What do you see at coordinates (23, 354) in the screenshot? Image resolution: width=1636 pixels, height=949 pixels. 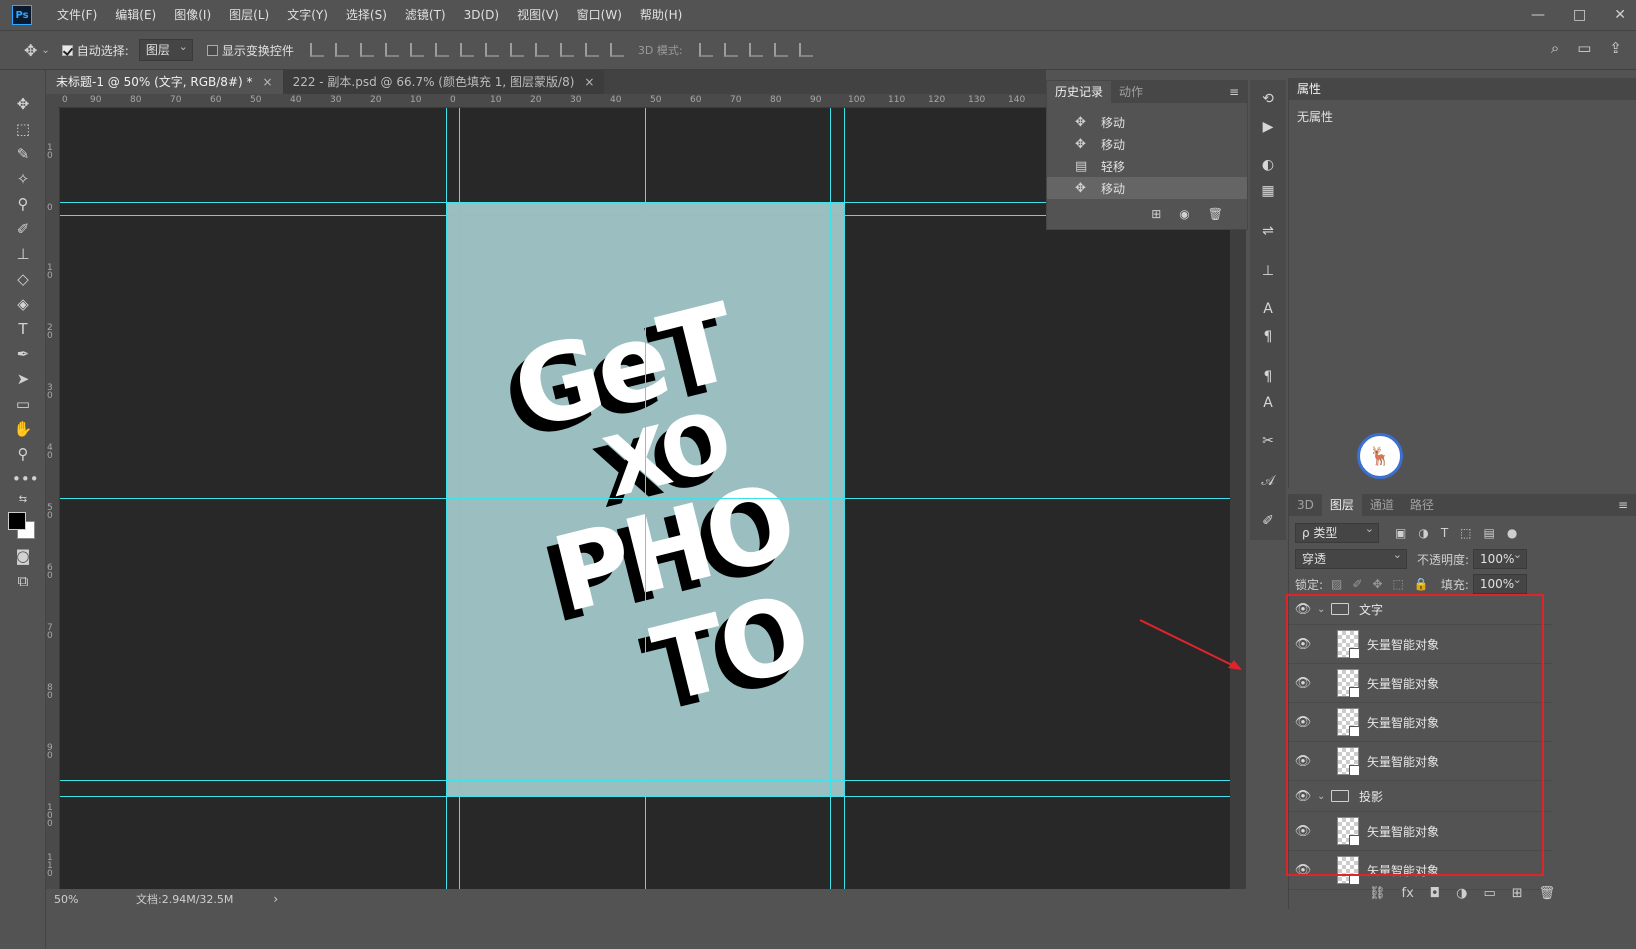 I see `pen-tool-icon: ✒` at bounding box center [23, 354].